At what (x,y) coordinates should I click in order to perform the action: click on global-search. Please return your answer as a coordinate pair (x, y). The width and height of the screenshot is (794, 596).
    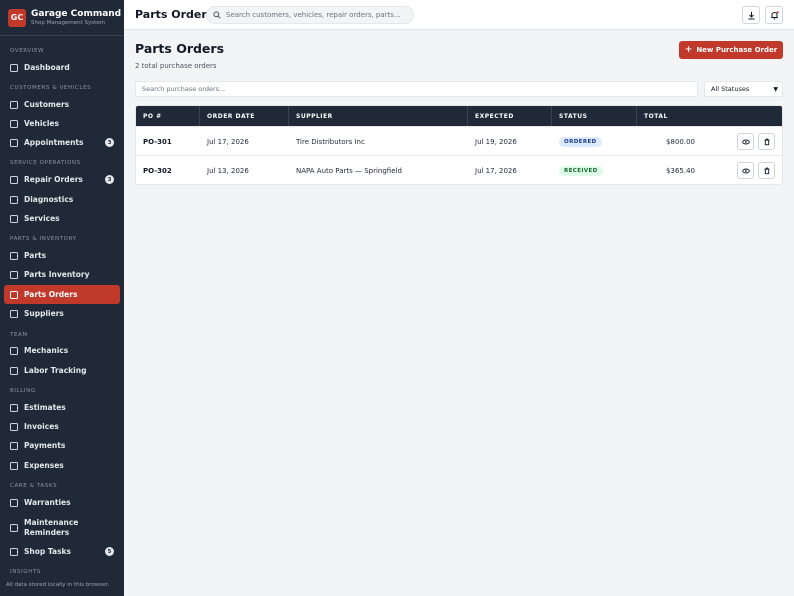
    Looking at the image, I should click on (310, 15).